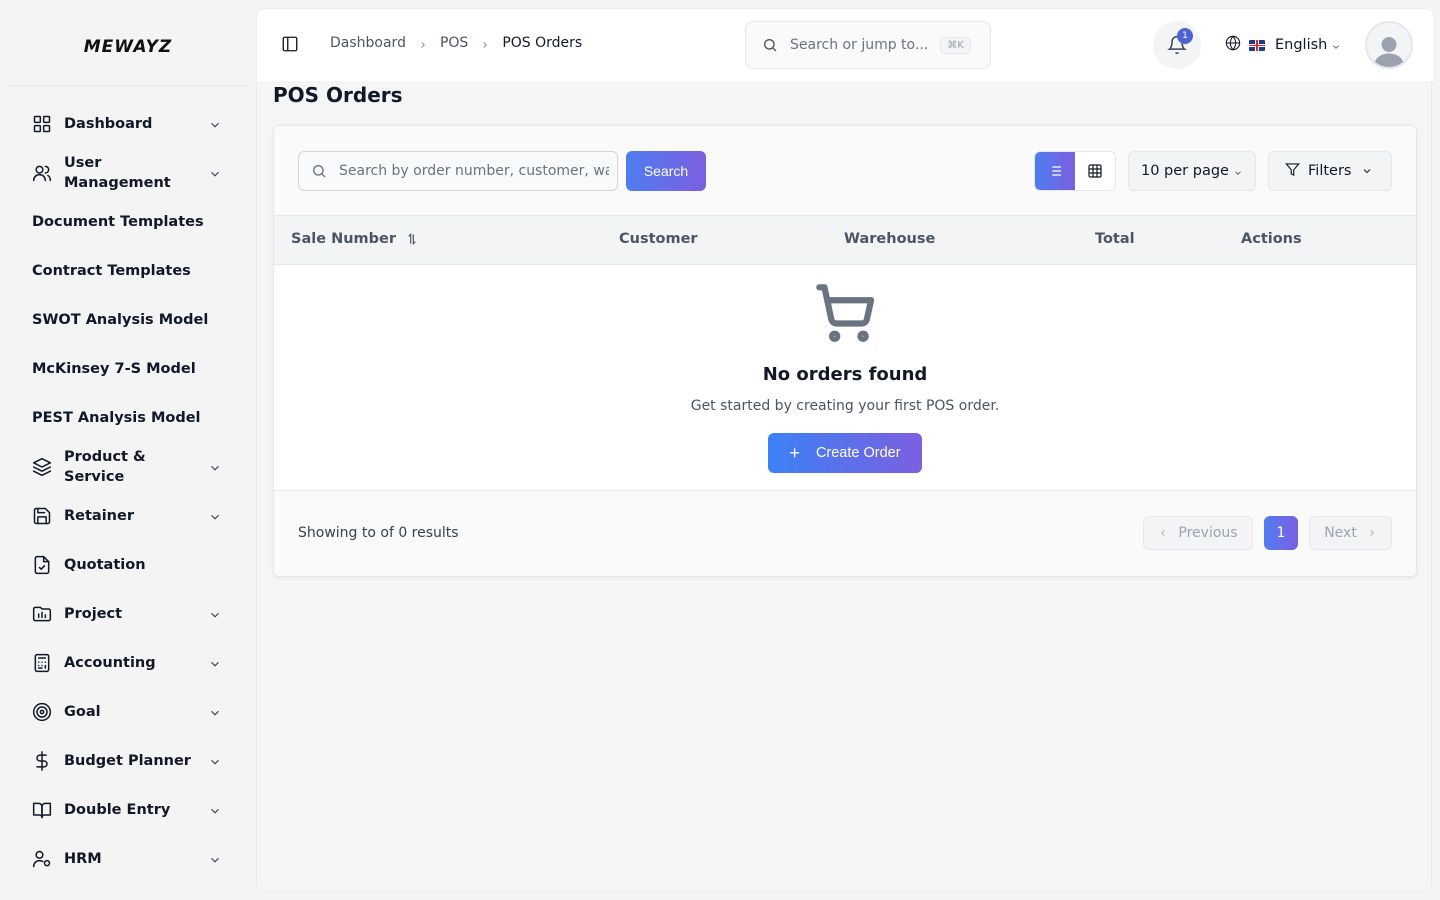 This screenshot has height=900, width=1440. I want to click on sidebar-item-label: Goal, so click(82, 712).